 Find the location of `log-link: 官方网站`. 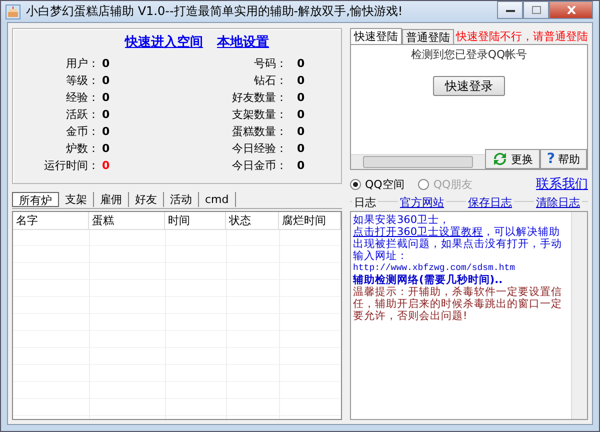

log-link: 官方网站 is located at coordinates (422, 202).